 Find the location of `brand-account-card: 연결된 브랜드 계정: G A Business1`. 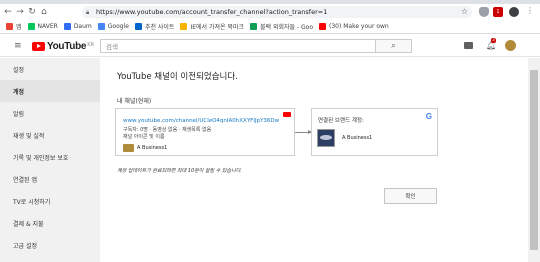

brand-account-card: 연결된 브랜드 계정: G A Business1 is located at coordinates (374, 132).